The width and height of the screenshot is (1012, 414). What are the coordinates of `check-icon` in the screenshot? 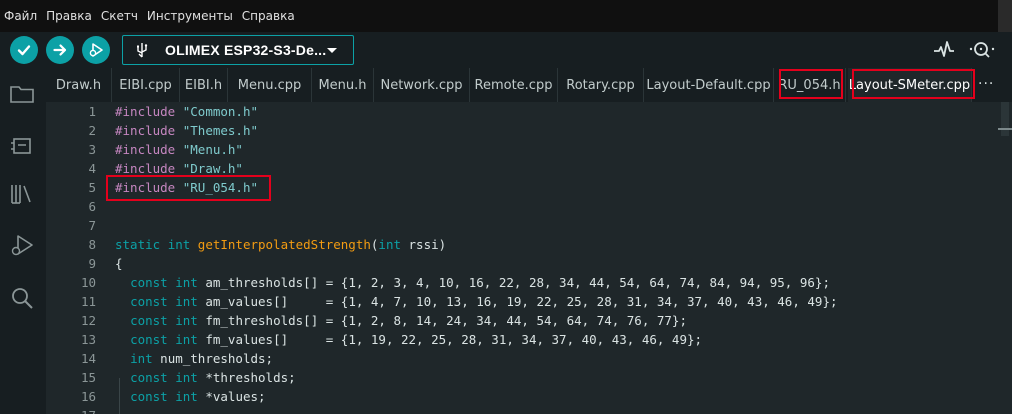 It's located at (24, 50).